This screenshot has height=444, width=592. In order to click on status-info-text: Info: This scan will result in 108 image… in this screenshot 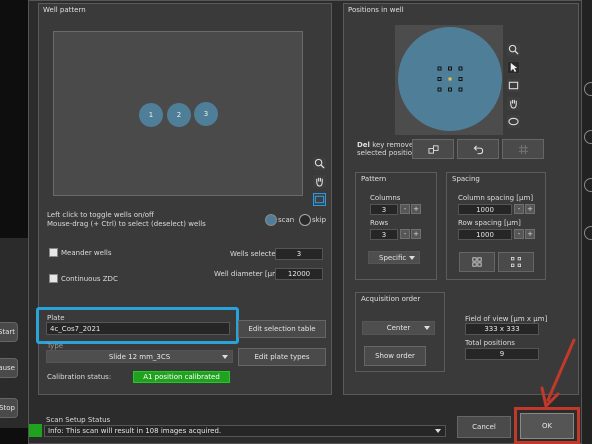, I will do `click(135, 431)`.